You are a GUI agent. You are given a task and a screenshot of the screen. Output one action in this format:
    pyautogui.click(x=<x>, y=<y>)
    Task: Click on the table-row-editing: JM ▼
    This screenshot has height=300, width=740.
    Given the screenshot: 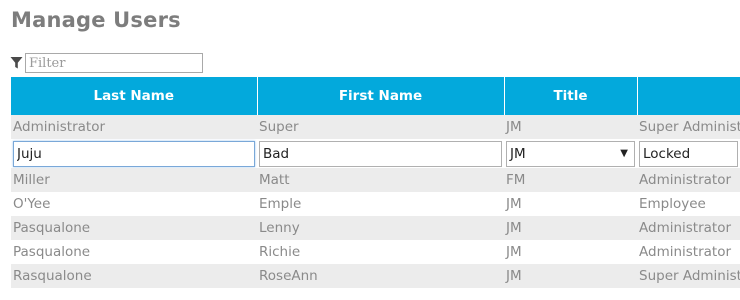 What is the action you would take?
    pyautogui.click(x=375, y=153)
    